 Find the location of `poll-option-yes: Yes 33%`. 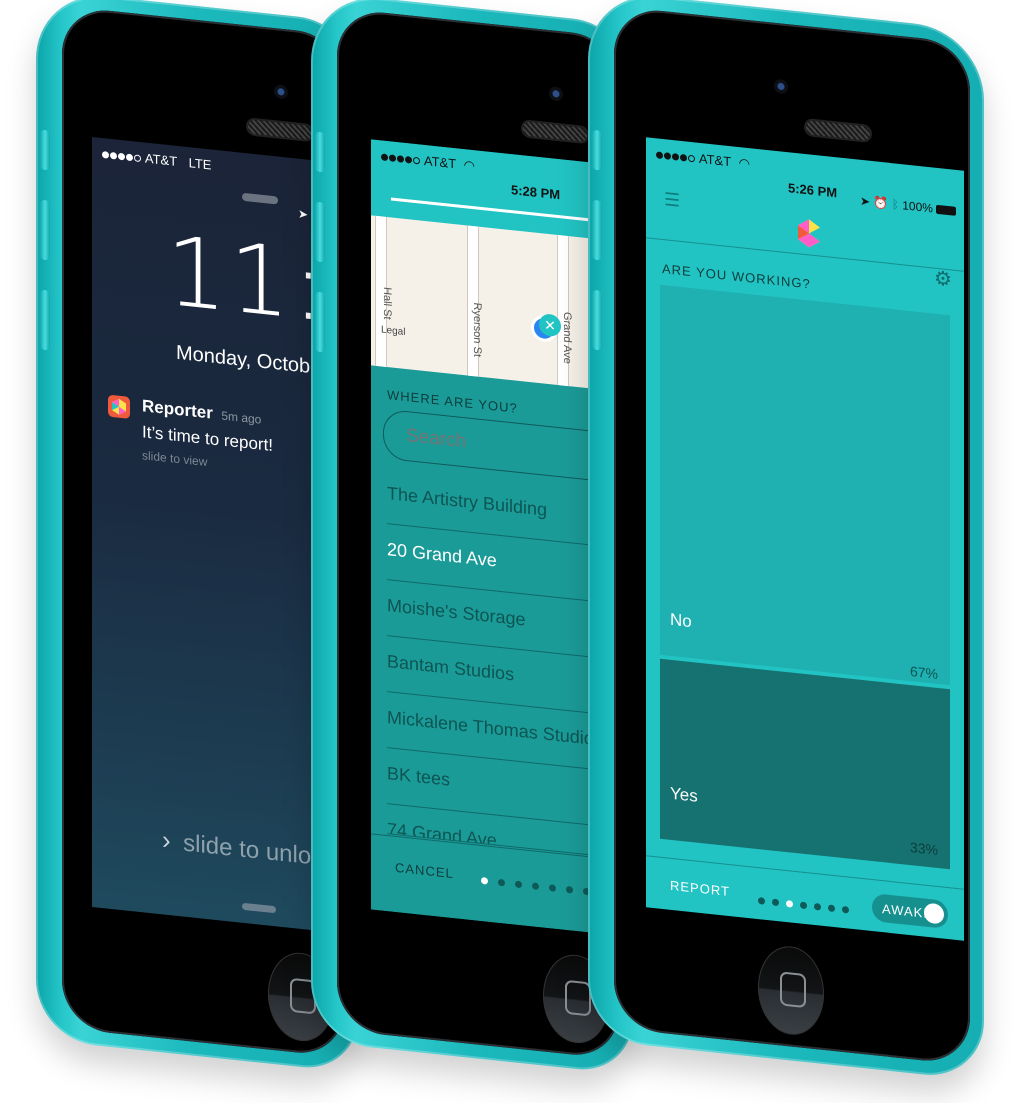

poll-option-yes: Yes 33% is located at coordinates (805, 764).